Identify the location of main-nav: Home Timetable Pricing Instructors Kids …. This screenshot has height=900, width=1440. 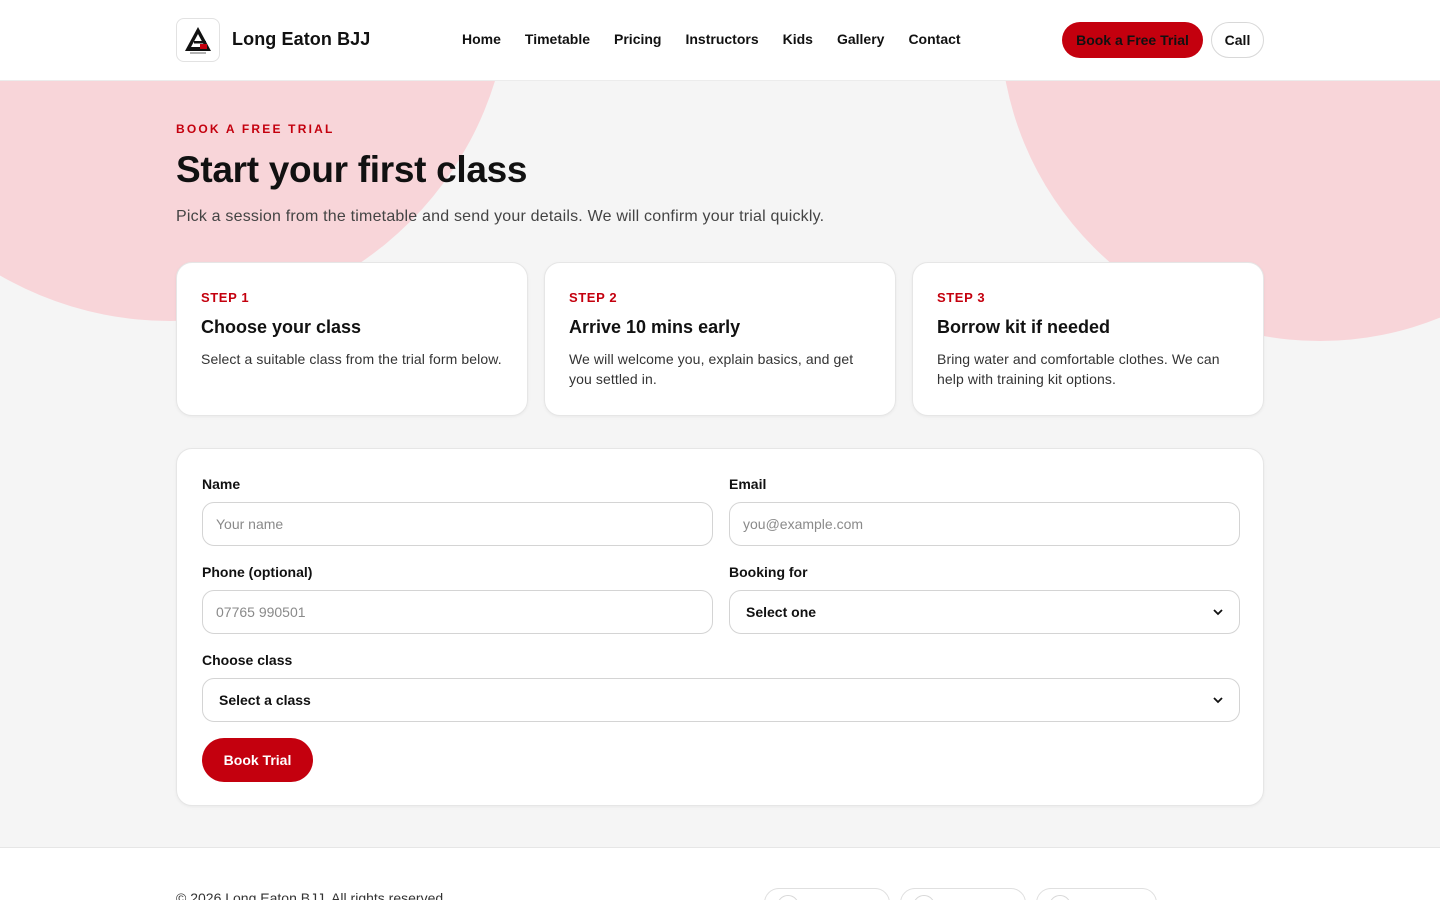
(711, 39).